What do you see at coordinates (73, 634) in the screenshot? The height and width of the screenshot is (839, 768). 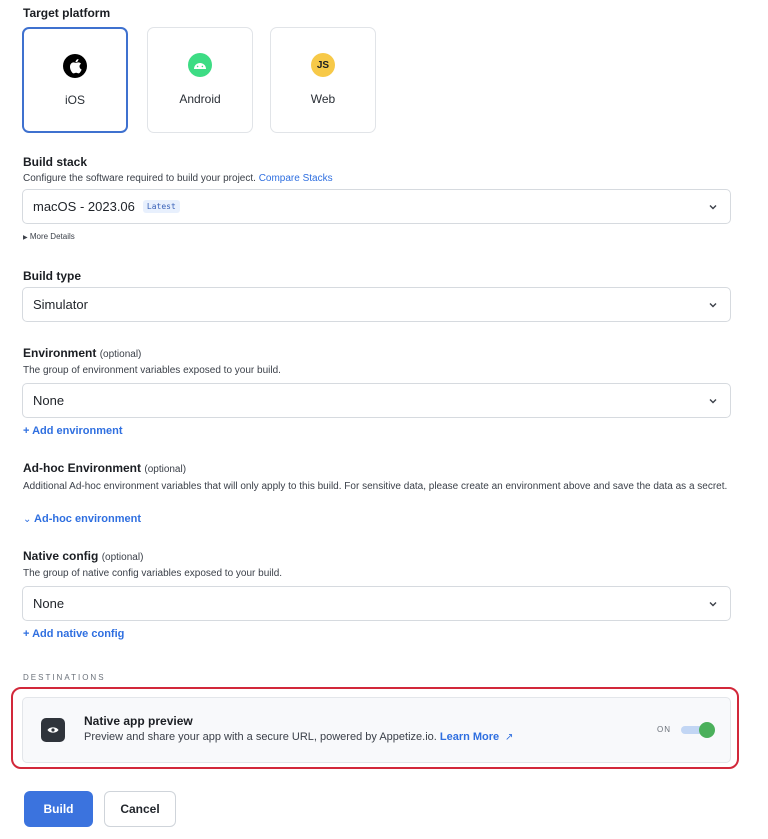 I see `add-native-config-link: + Add native config` at bounding box center [73, 634].